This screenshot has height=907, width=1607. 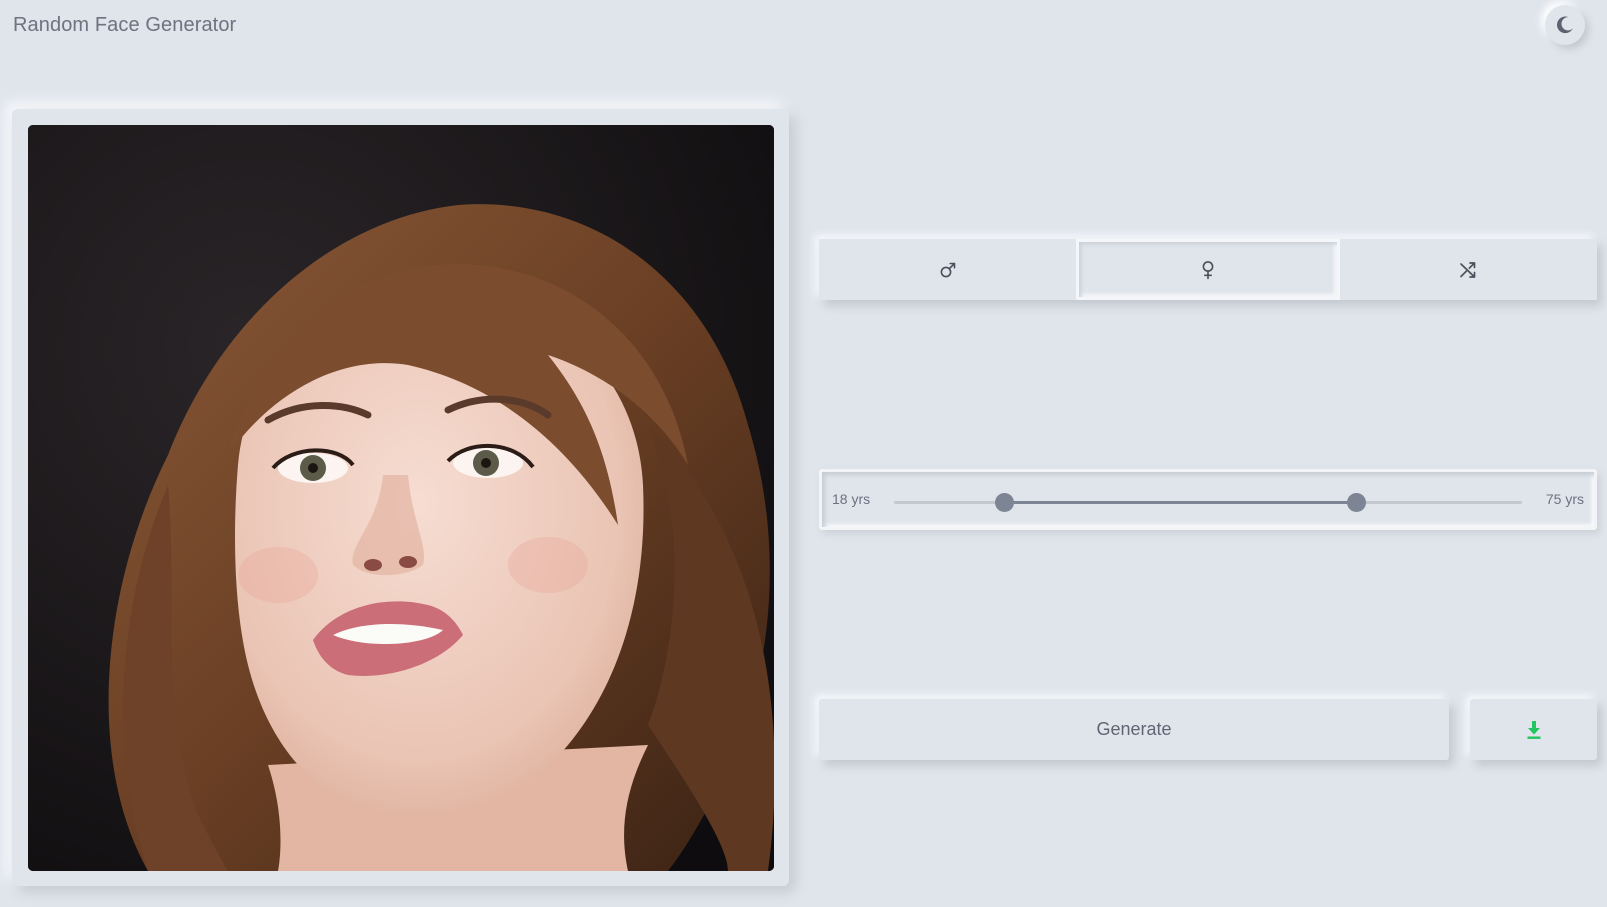 I want to click on shuffle-icon, so click(x=1468, y=269).